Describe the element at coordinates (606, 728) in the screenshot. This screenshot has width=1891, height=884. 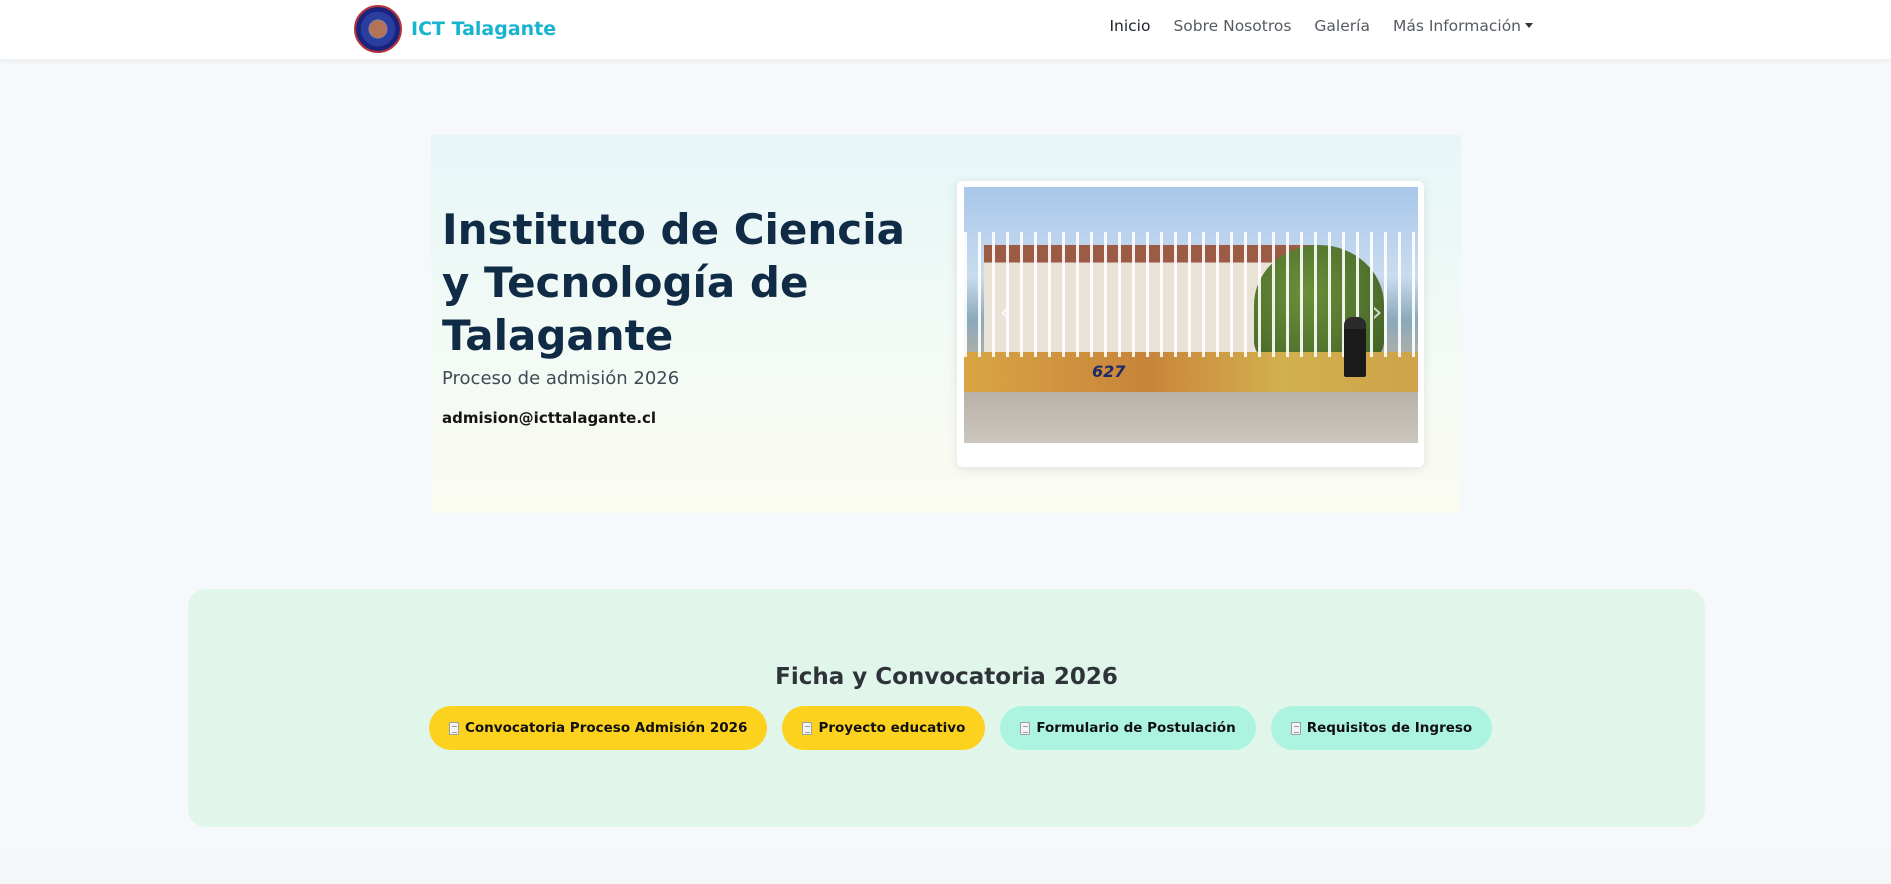
I see `convocatoria-button-label: Convocatoria Proceso Admisión 2026` at that location.